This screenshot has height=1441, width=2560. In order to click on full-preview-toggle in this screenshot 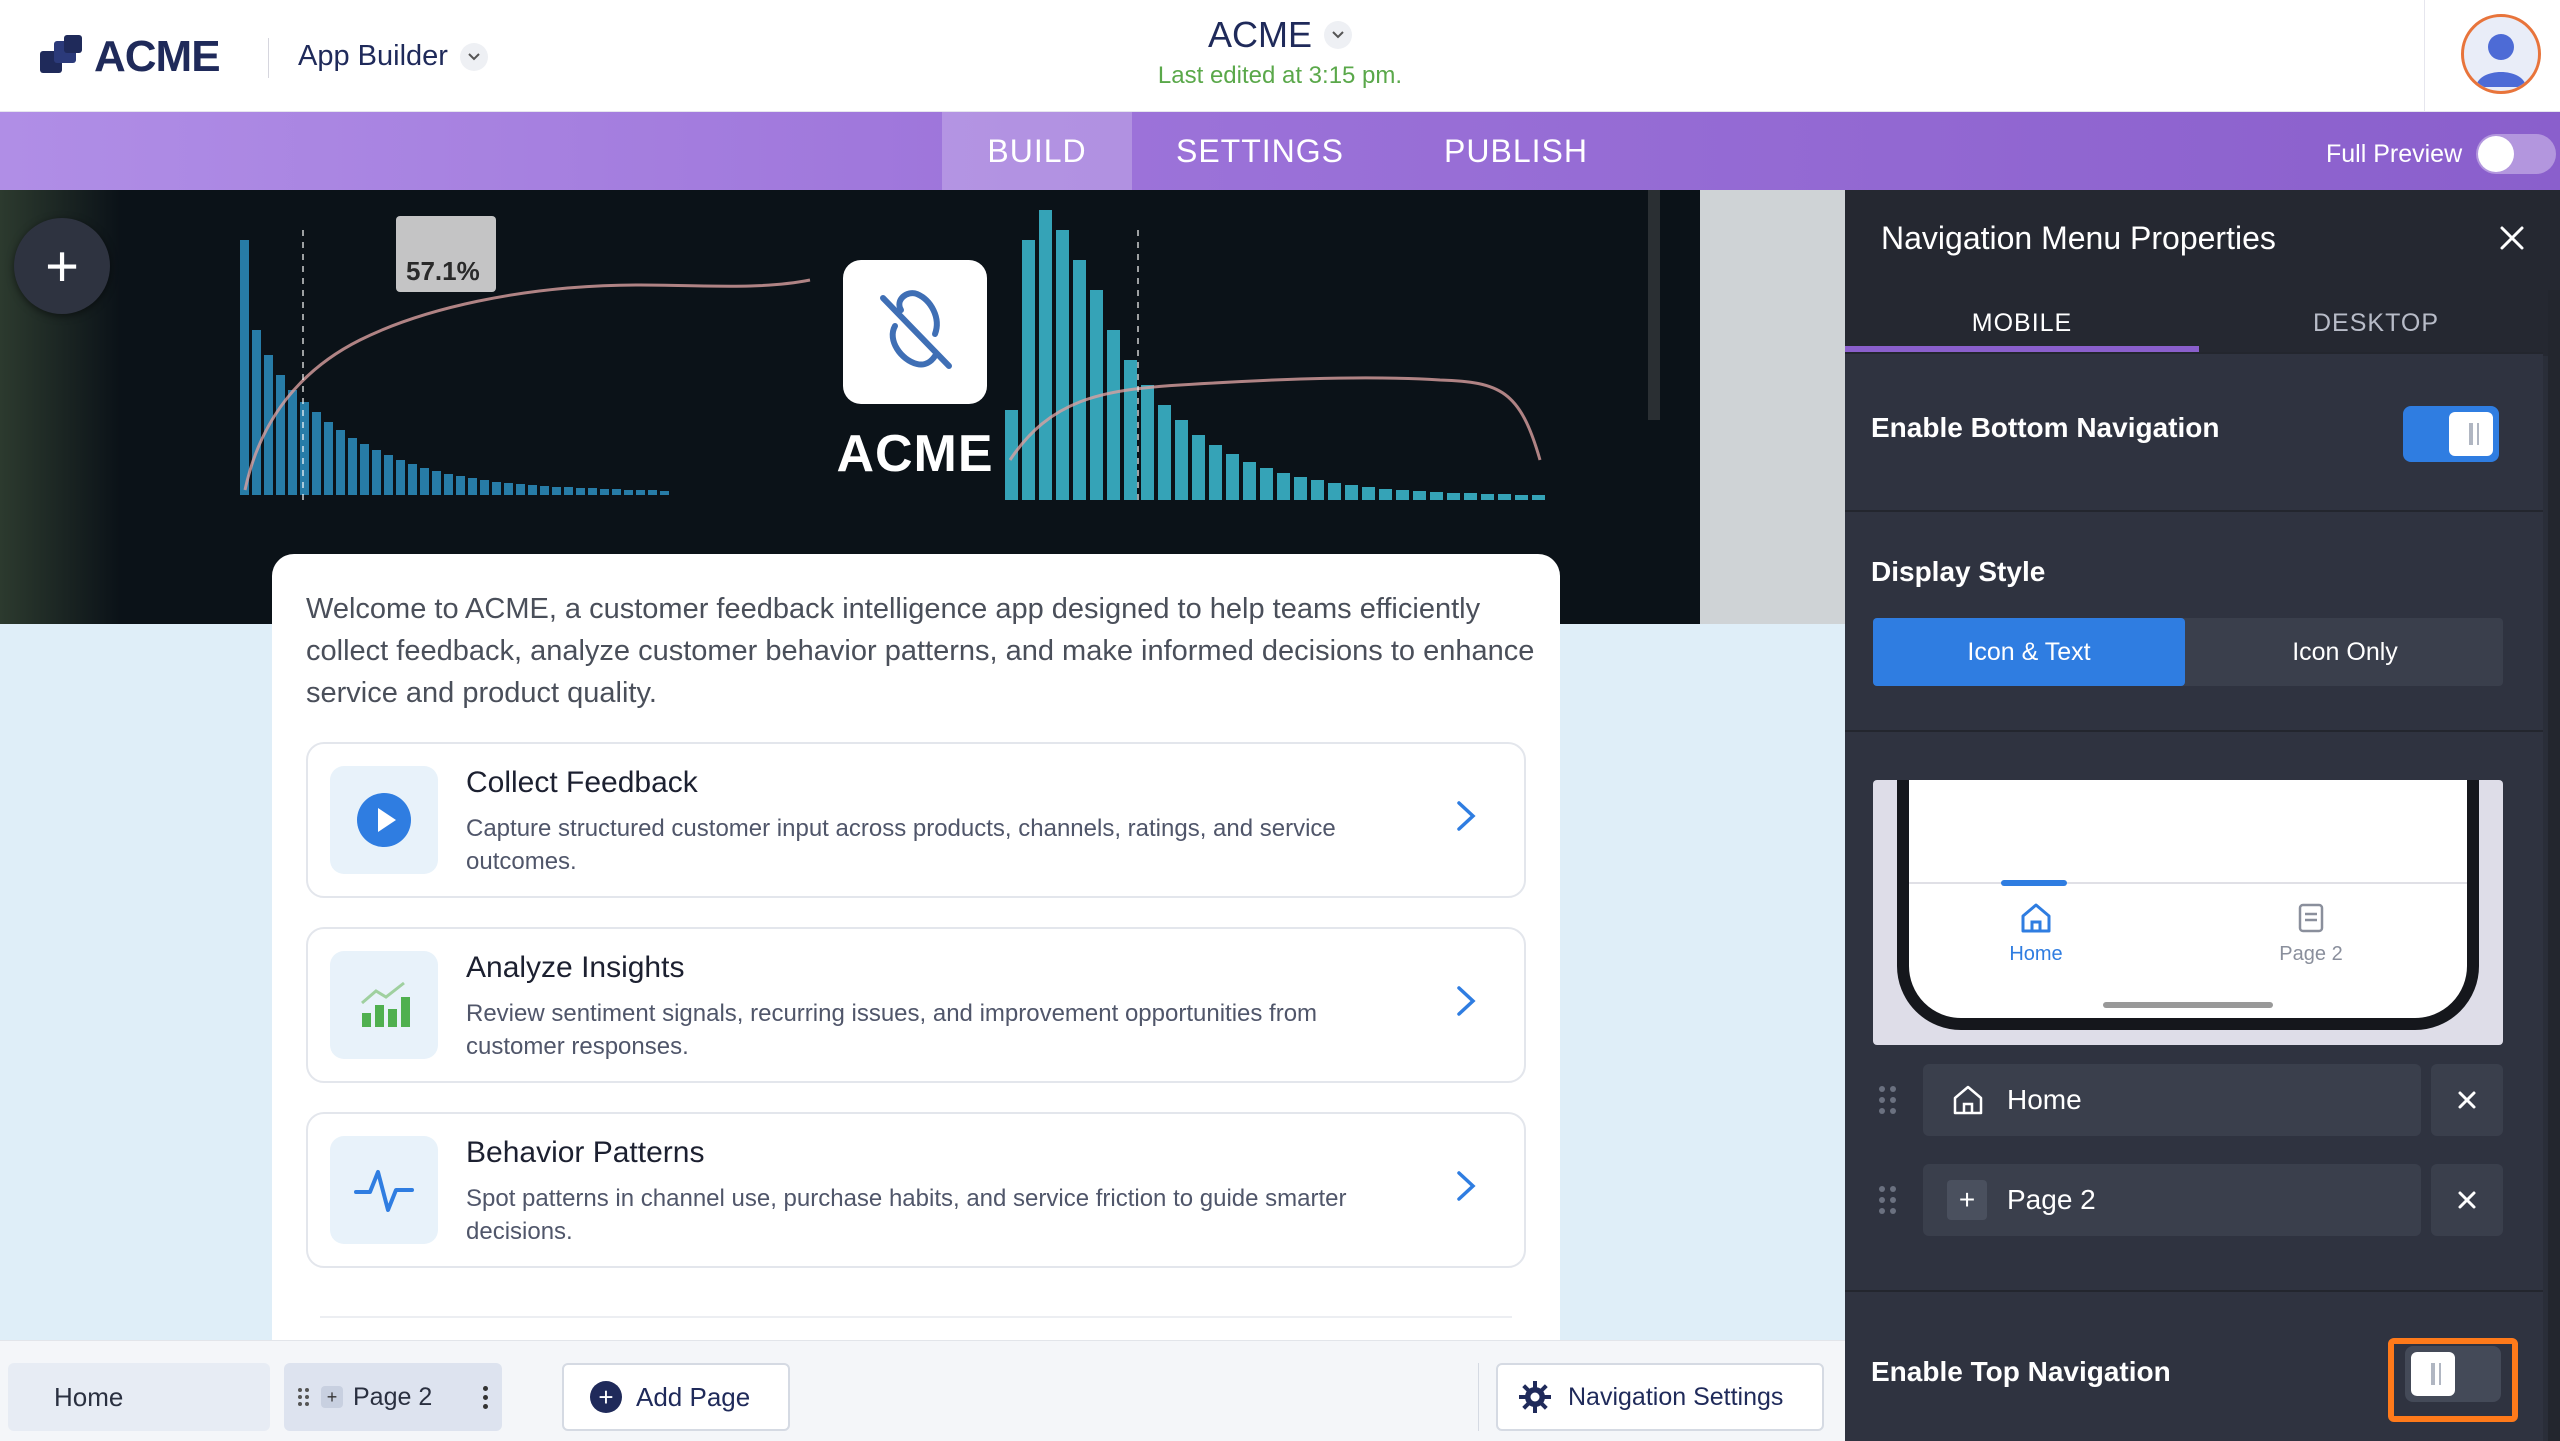, I will do `click(2516, 154)`.